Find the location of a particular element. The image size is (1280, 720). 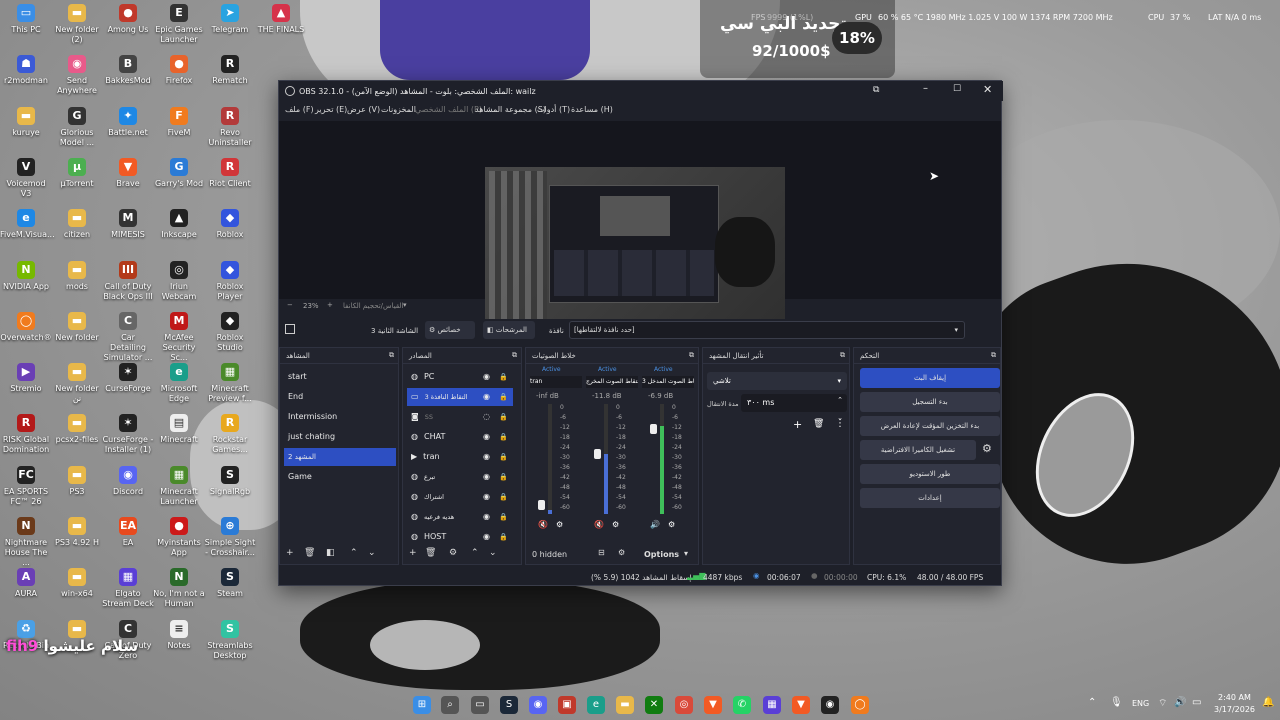

desktop-icon: ▬ citizen is located at coordinates (77, 224).